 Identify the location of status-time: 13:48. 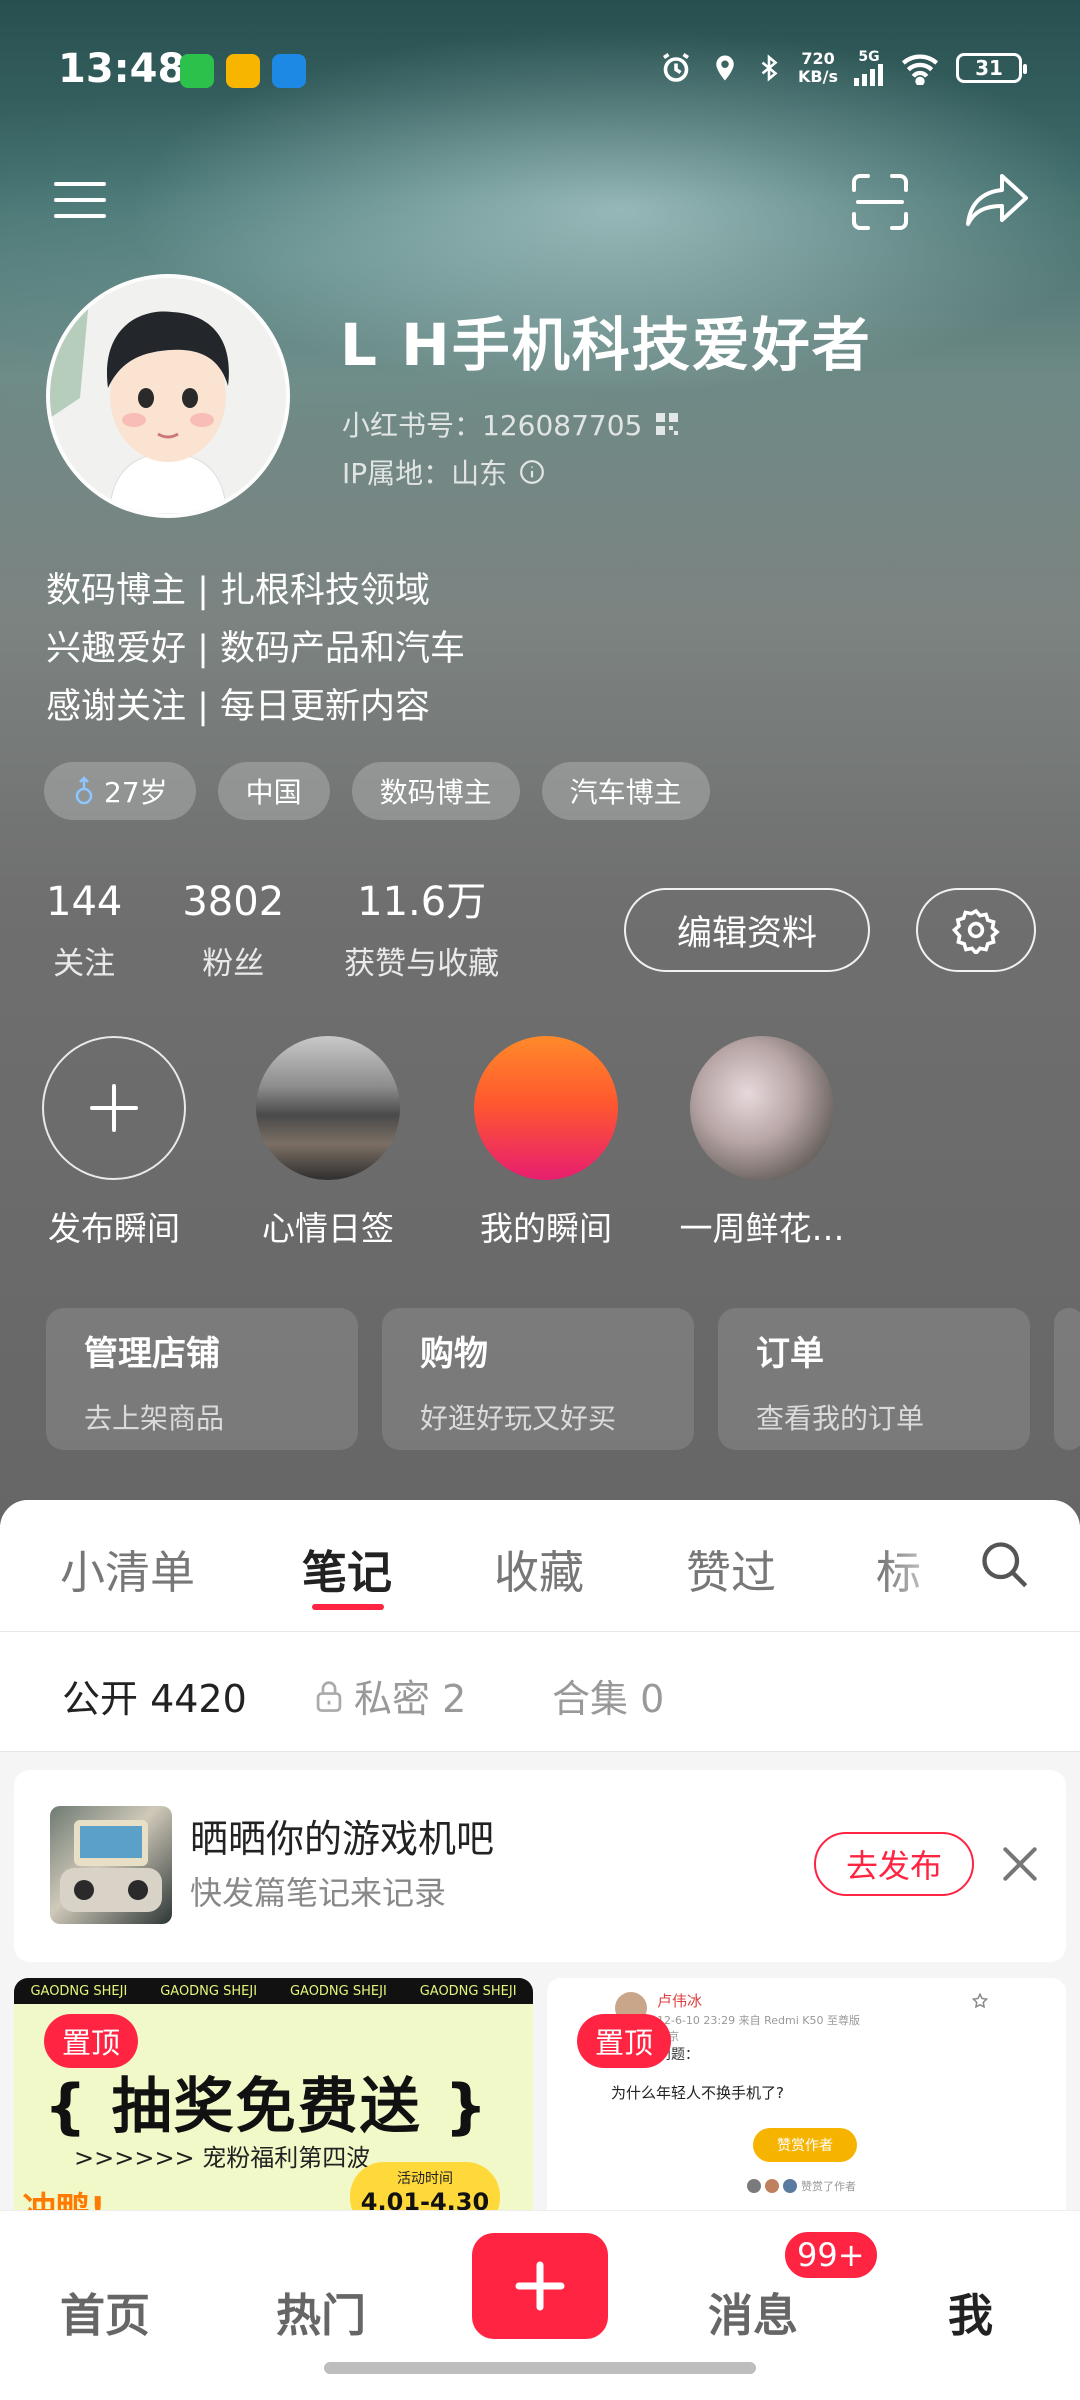
(122, 69).